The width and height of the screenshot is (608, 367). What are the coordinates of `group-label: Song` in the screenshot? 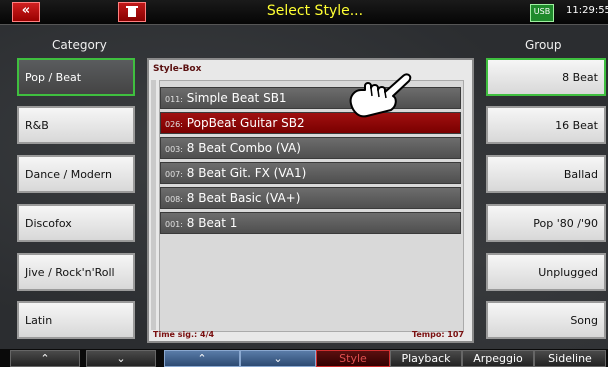 It's located at (584, 320).